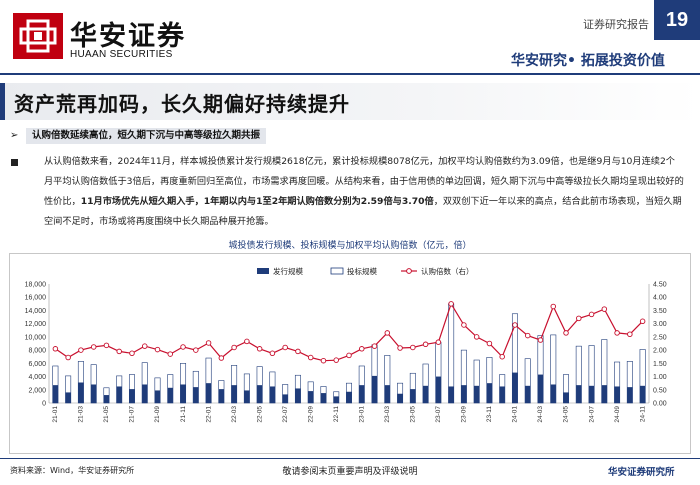  What do you see at coordinates (660, 364) in the screenshot?
I see `y-right-tick-label: 1.50` at bounding box center [660, 364].